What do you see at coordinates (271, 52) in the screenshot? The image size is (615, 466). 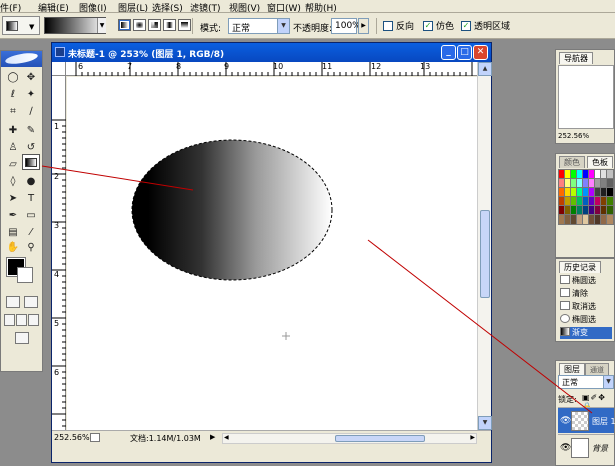 I see `document-title-bar: 未标题-1 @ 253% (图层 1, RGB/8) _ □ ✕` at bounding box center [271, 52].